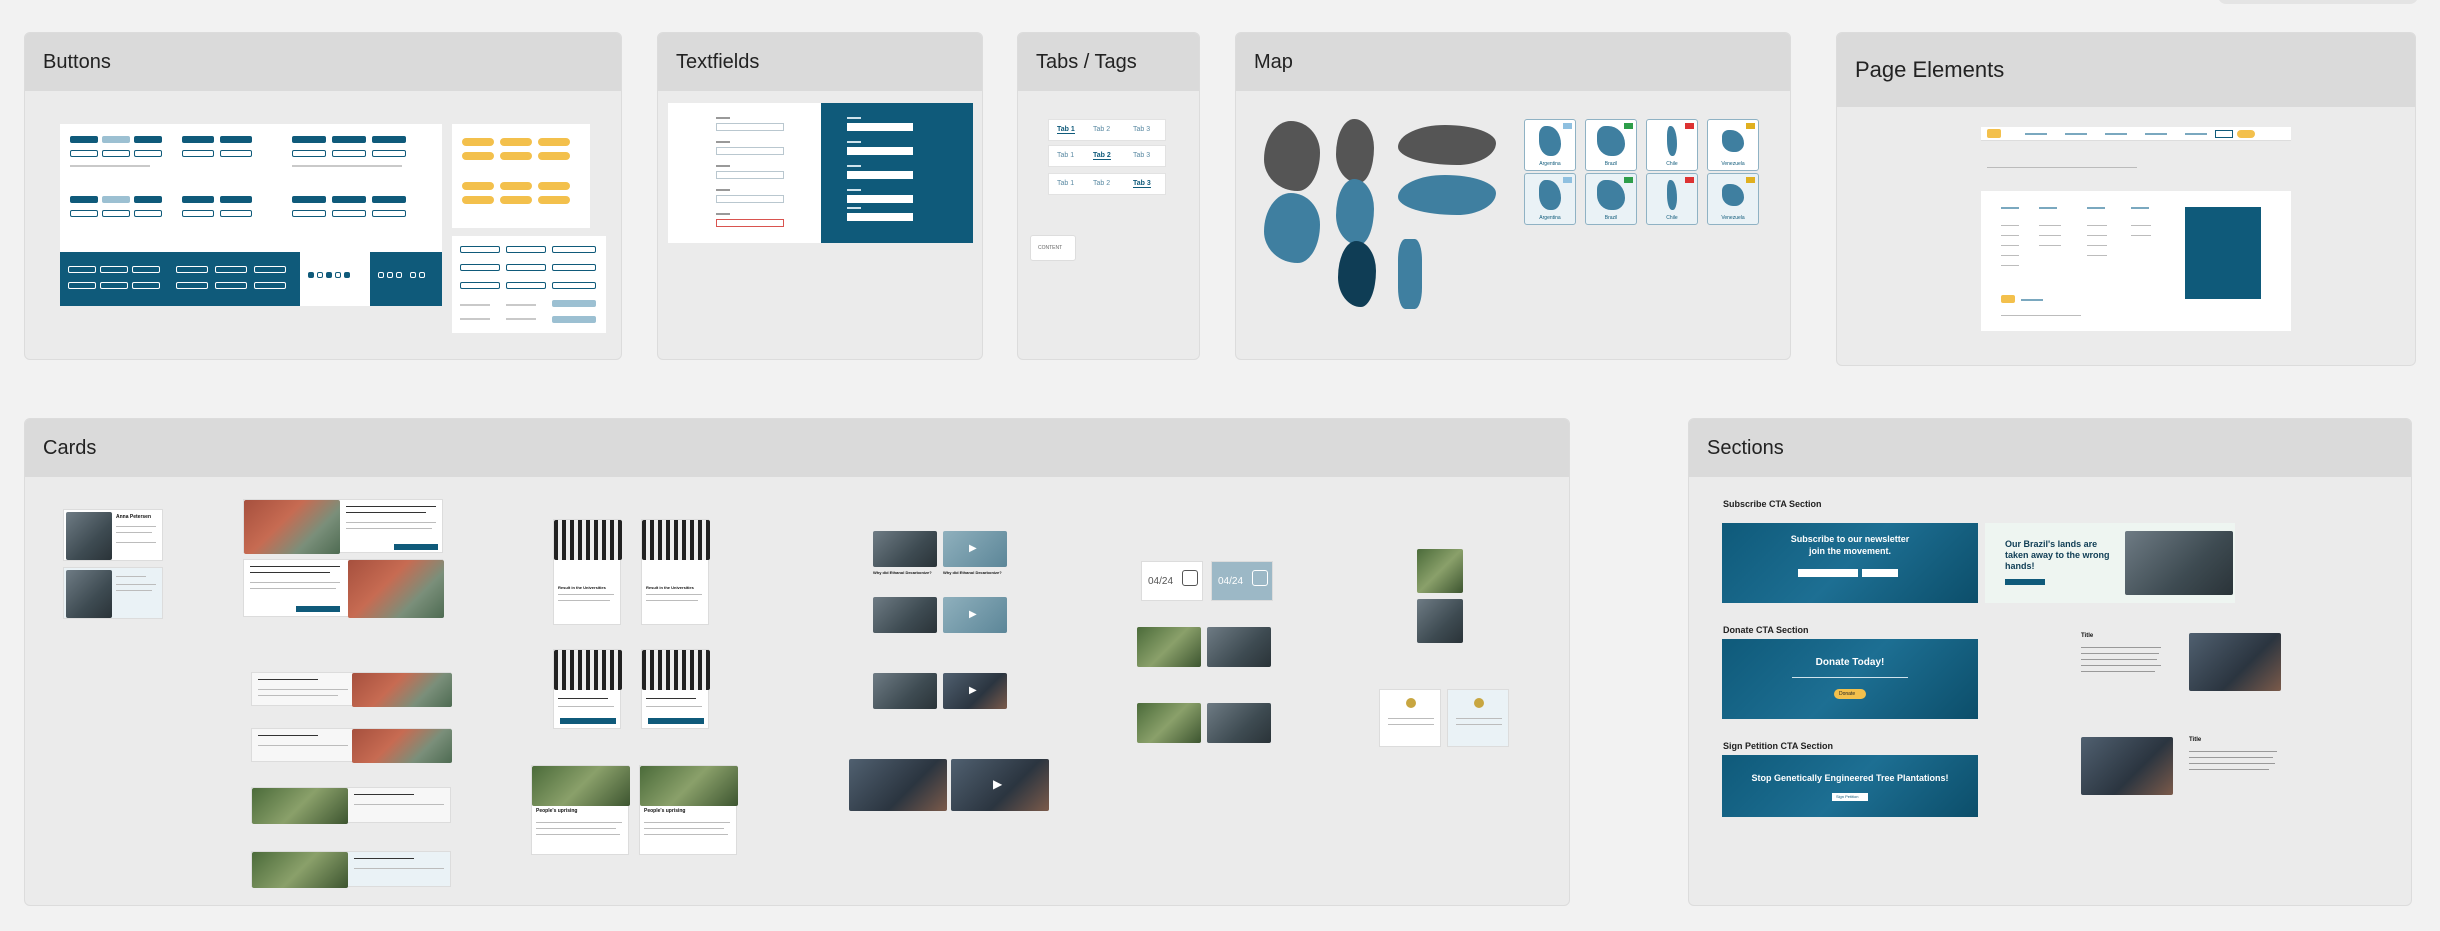 Image resolution: width=2440 pixels, height=931 pixels. Describe the element at coordinates (1772, 504) in the screenshot. I see `section-label: Subscribe CTA Section` at that location.